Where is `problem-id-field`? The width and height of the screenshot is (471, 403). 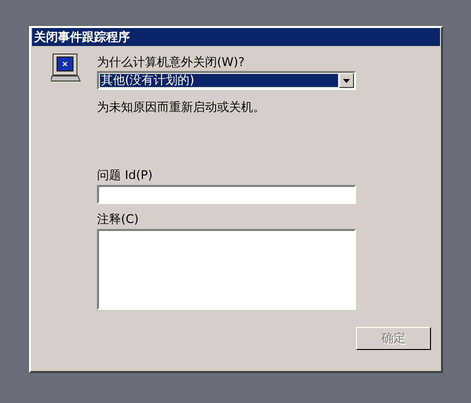 problem-id-field is located at coordinates (226, 194).